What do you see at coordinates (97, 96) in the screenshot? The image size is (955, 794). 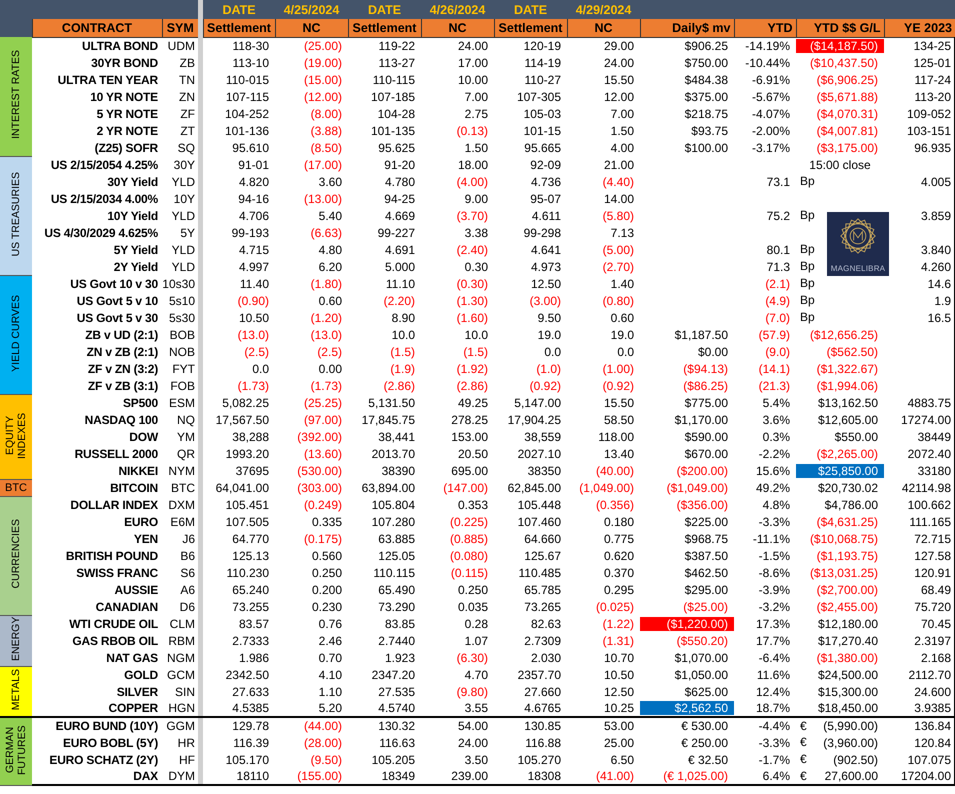 I see `contract-name: 10 YR NOTE` at bounding box center [97, 96].